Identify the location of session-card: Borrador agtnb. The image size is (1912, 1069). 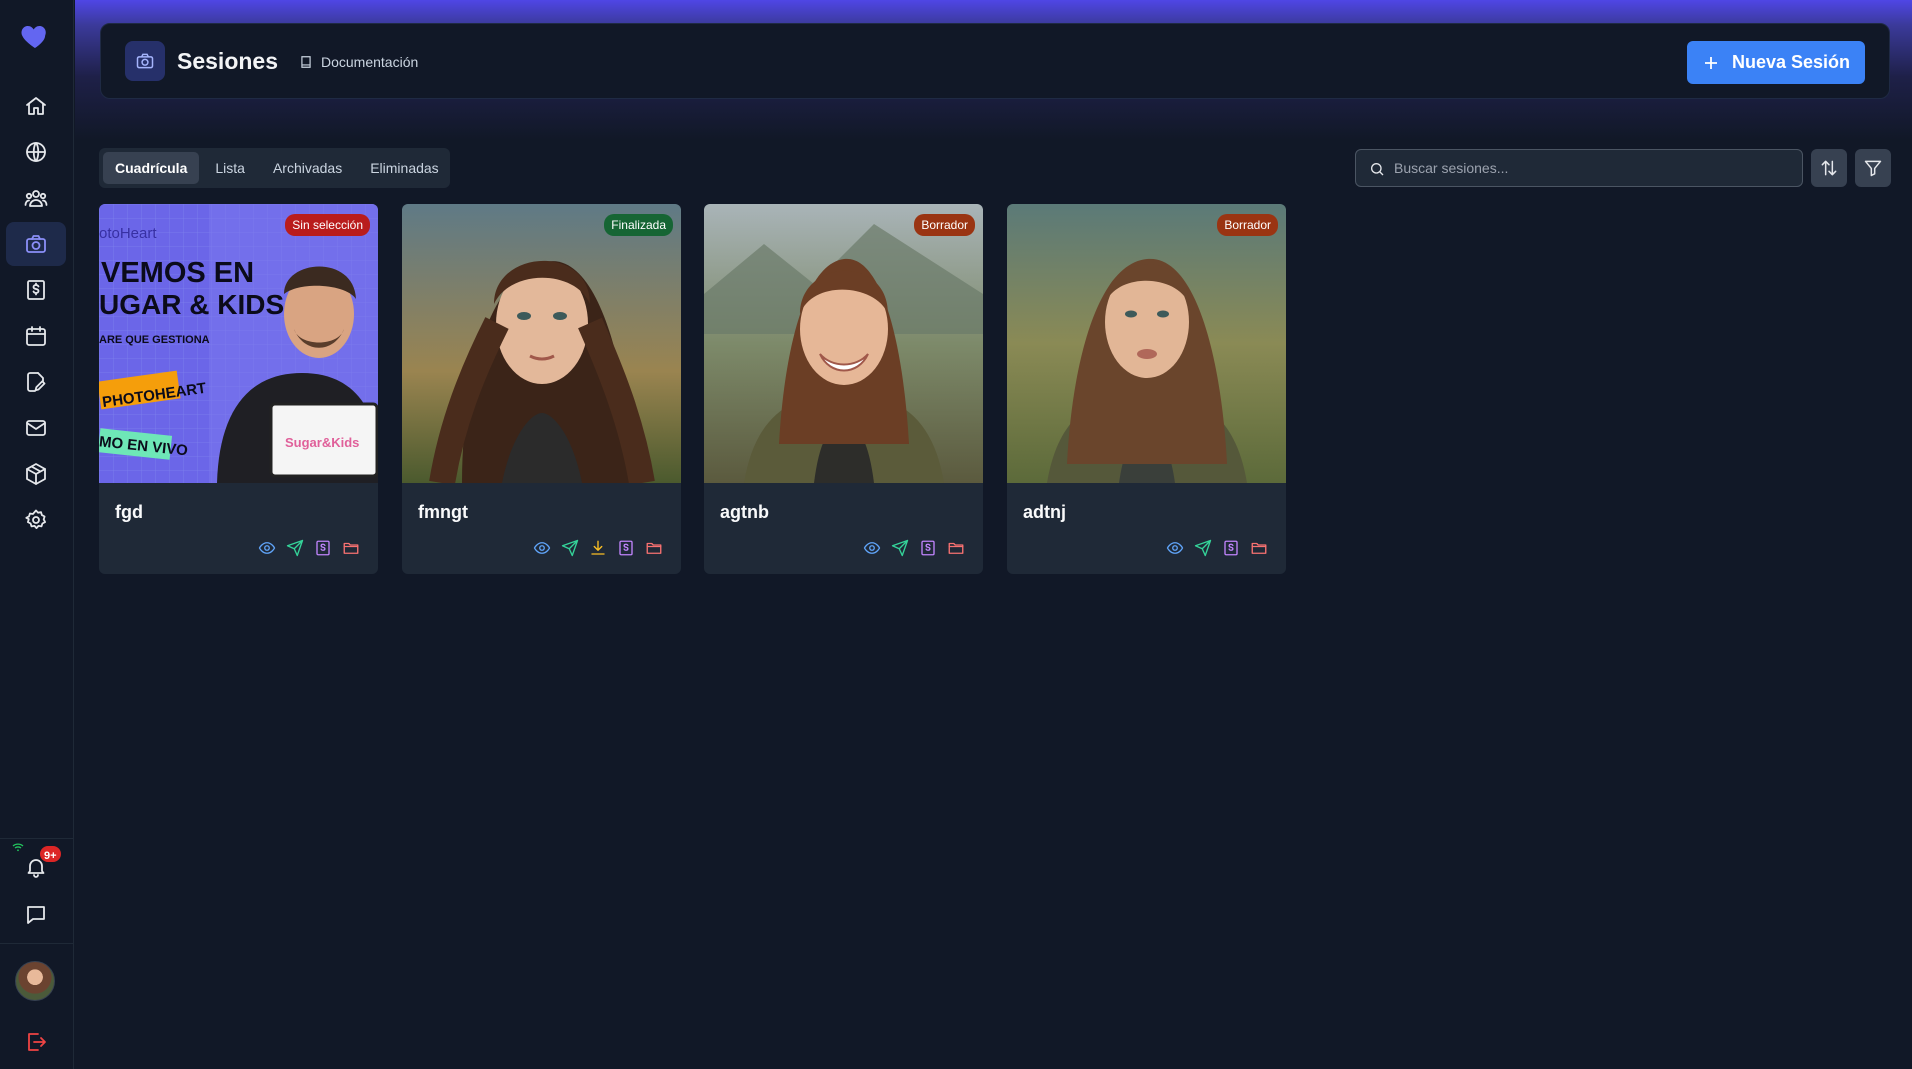
(843, 389).